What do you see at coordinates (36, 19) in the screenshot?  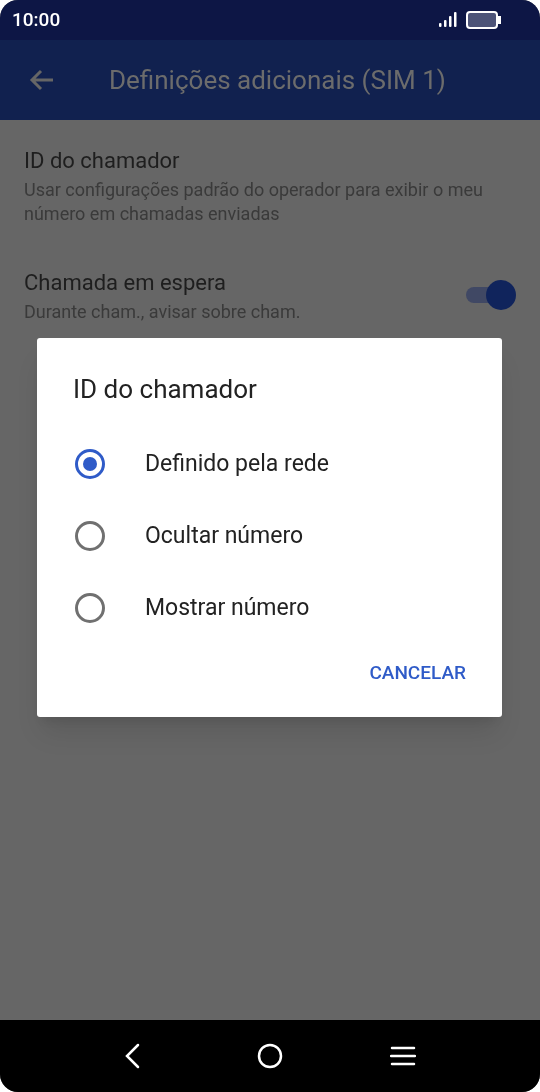 I see `status-time: 10:00` at bounding box center [36, 19].